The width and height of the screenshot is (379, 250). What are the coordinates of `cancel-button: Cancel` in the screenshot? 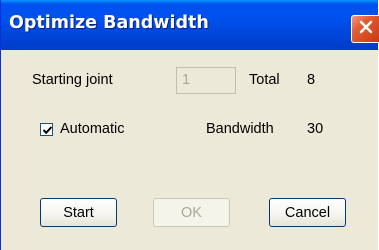 It's located at (307, 212).